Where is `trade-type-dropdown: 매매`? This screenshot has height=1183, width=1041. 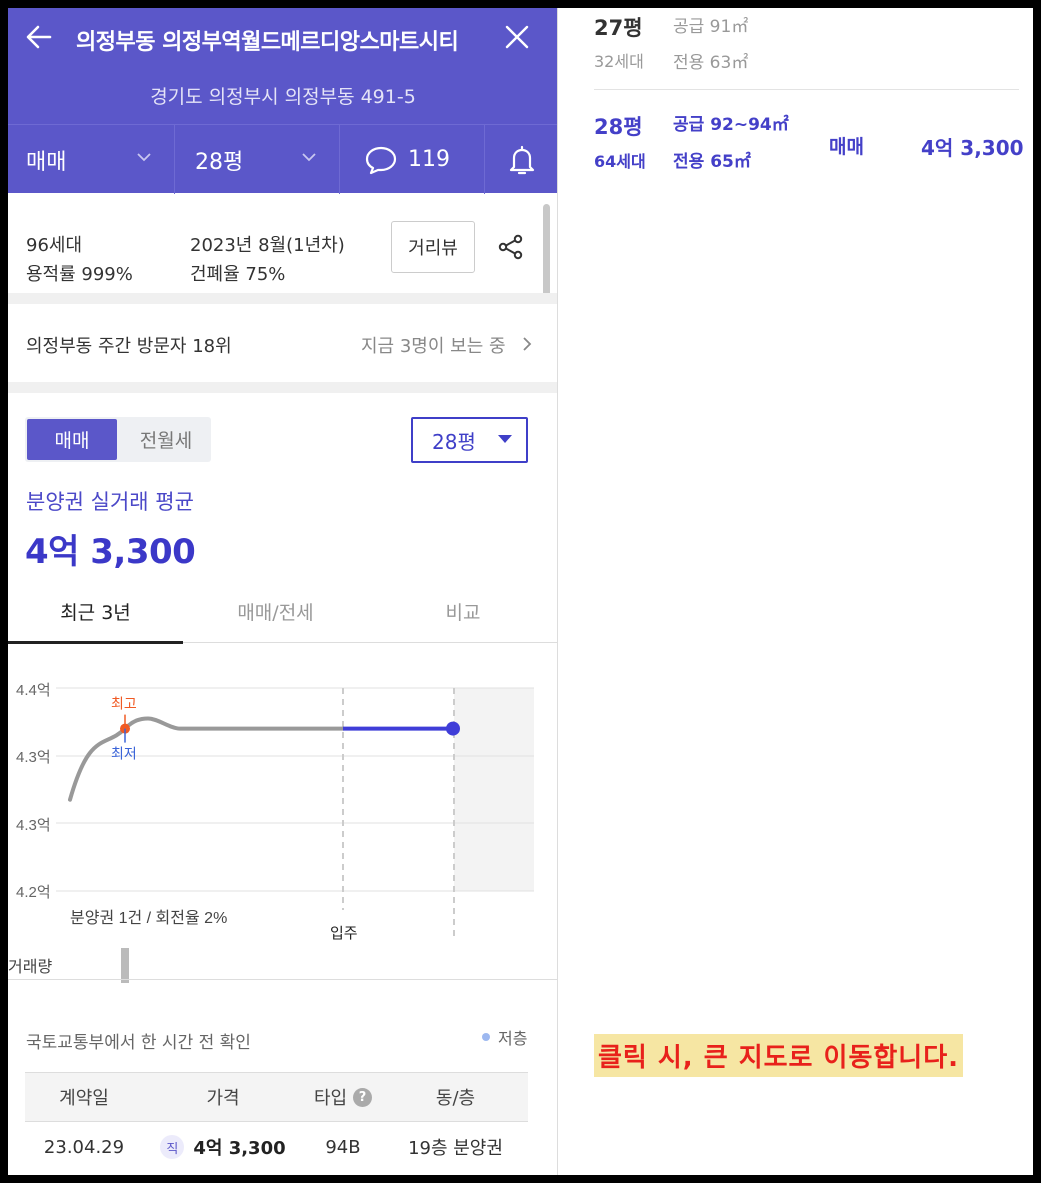 trade-type-dropdown: 매매 is located at coordinates (91, 159).